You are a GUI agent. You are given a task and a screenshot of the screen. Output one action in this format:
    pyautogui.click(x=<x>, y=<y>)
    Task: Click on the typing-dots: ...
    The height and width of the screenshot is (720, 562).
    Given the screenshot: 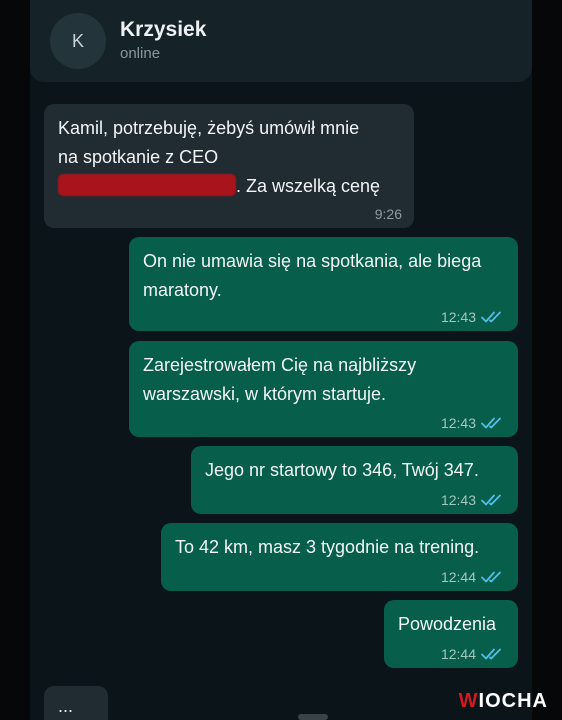 What is the action you would take?
    pyautogui.click(x=66, y=706)
    